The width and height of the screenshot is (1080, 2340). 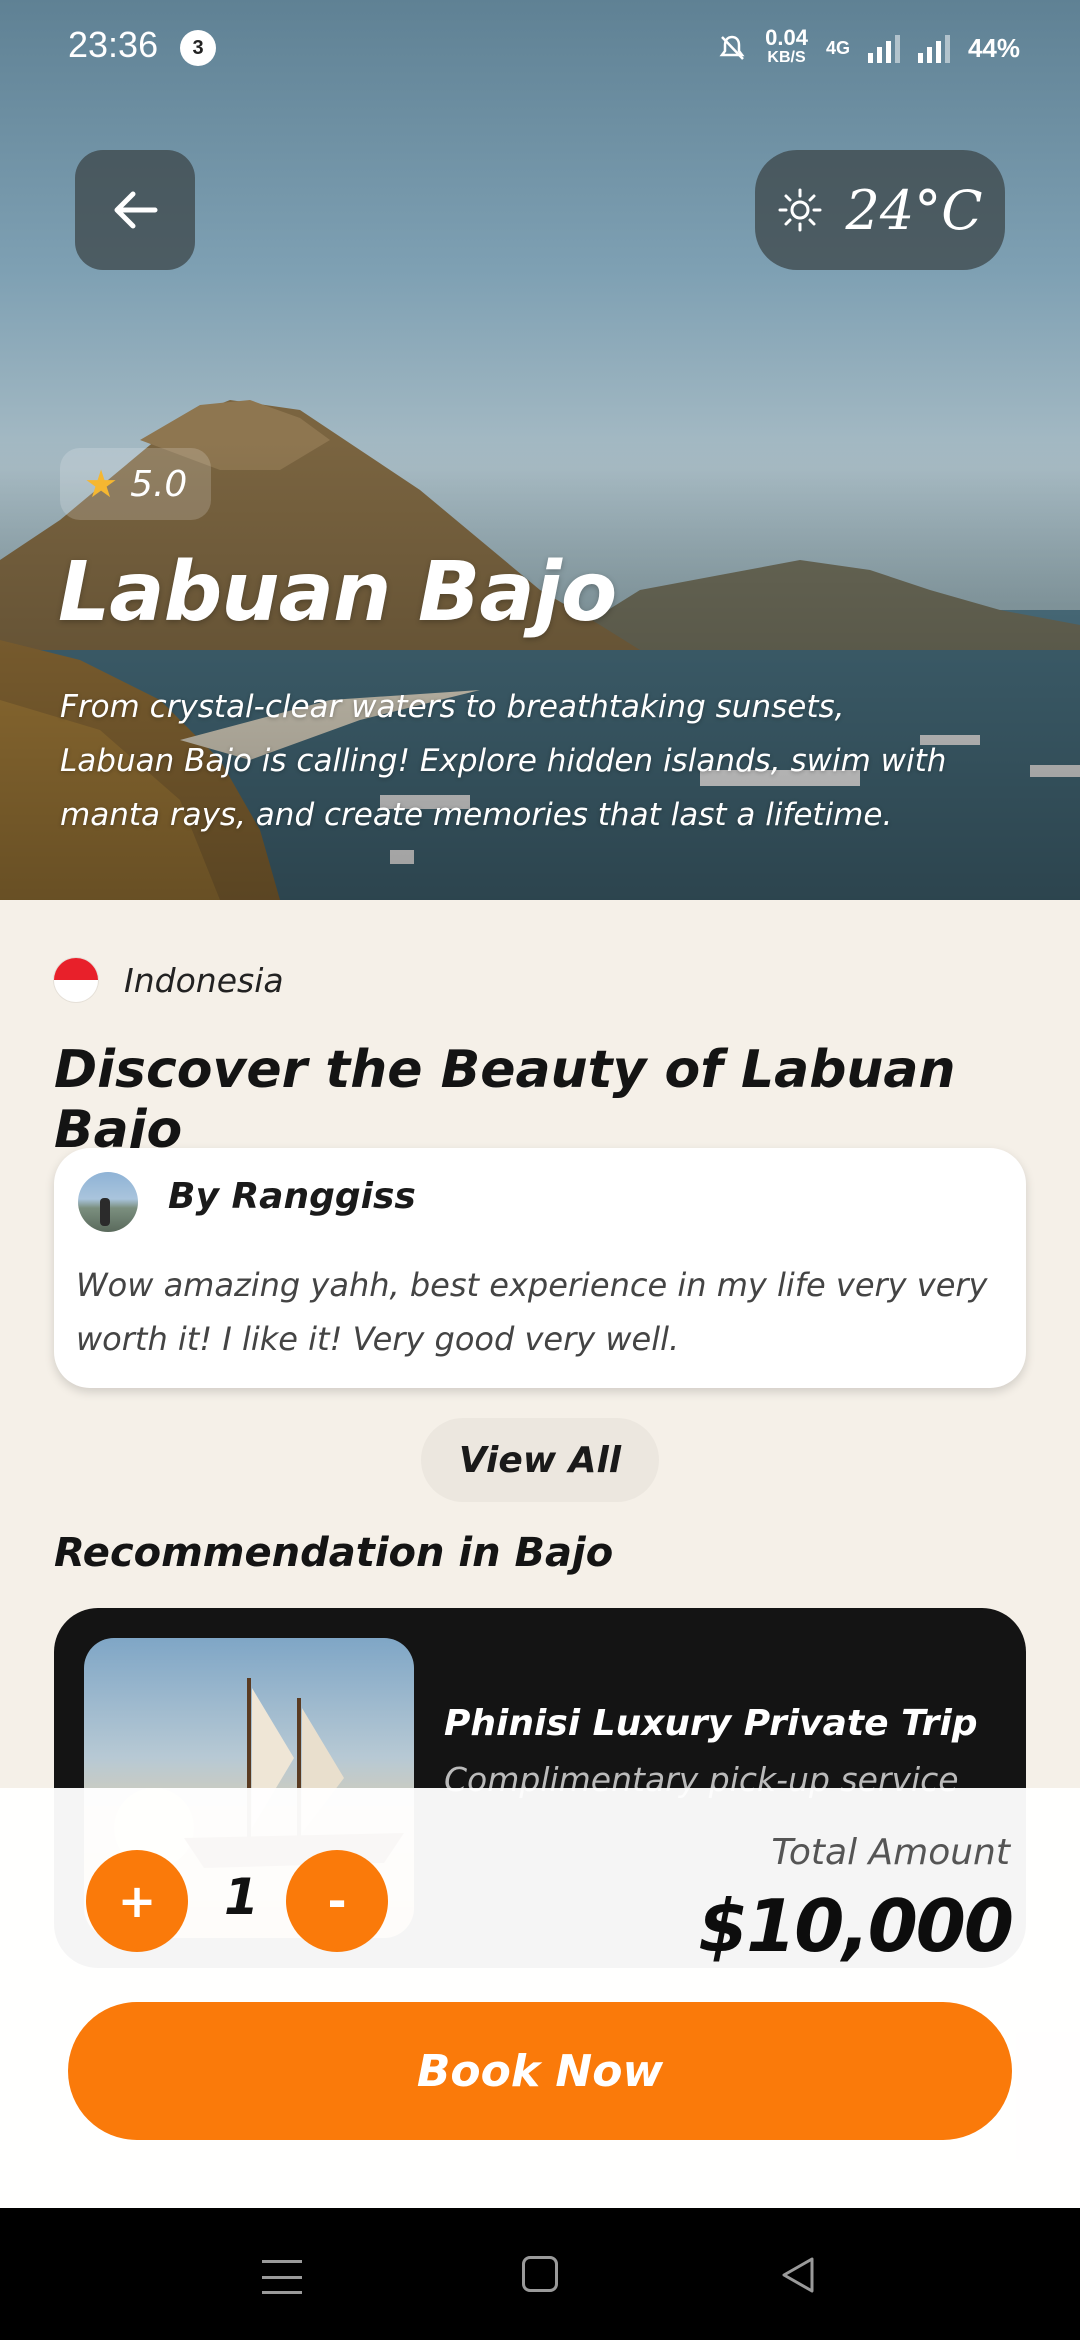 I want to click on home-icon, so click(x=540, y=2274).